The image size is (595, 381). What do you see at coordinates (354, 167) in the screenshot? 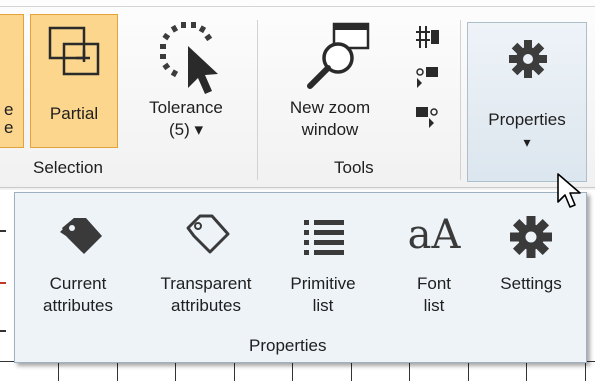
I see `tools-group-label: Tools` at bounding box center [354, 167].